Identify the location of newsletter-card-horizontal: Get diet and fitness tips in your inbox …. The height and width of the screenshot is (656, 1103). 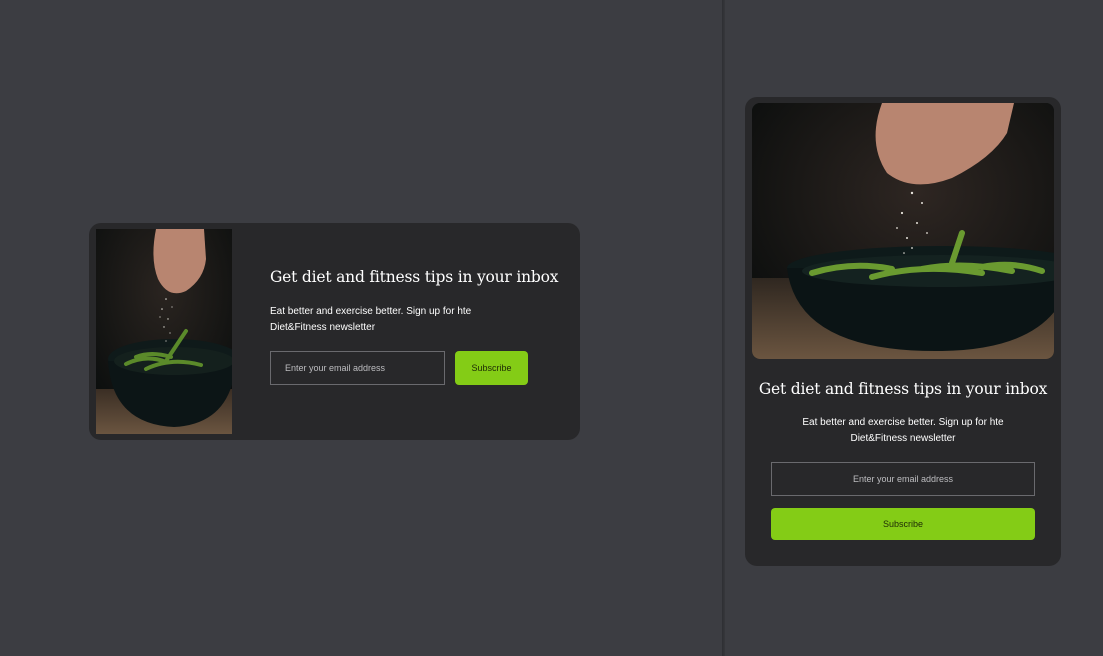
(334, 331).